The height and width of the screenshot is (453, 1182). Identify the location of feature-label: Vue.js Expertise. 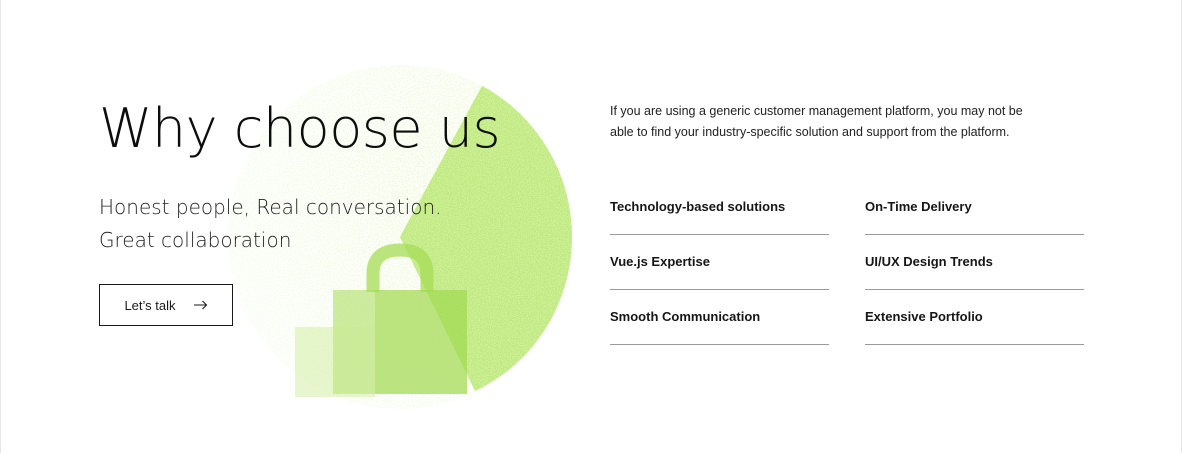
(660, 261).